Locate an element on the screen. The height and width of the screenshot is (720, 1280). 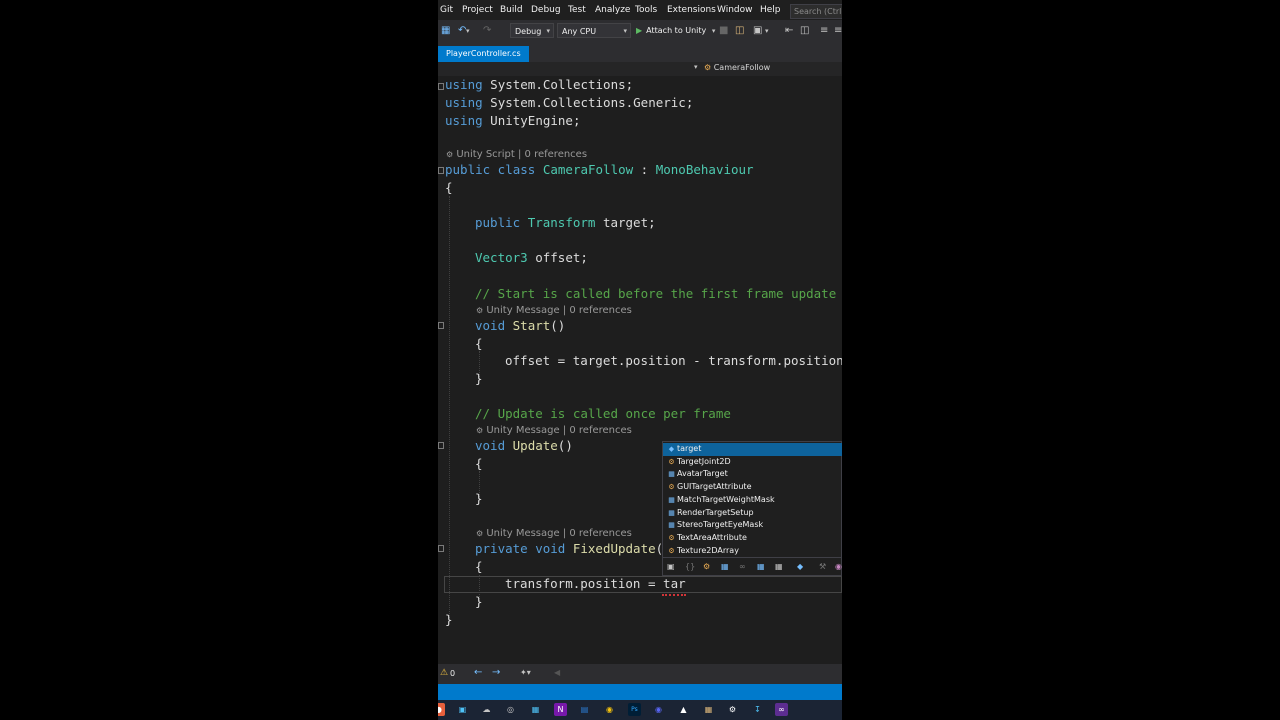
folder-icon: ◫ is located at coordinates (739, 31).